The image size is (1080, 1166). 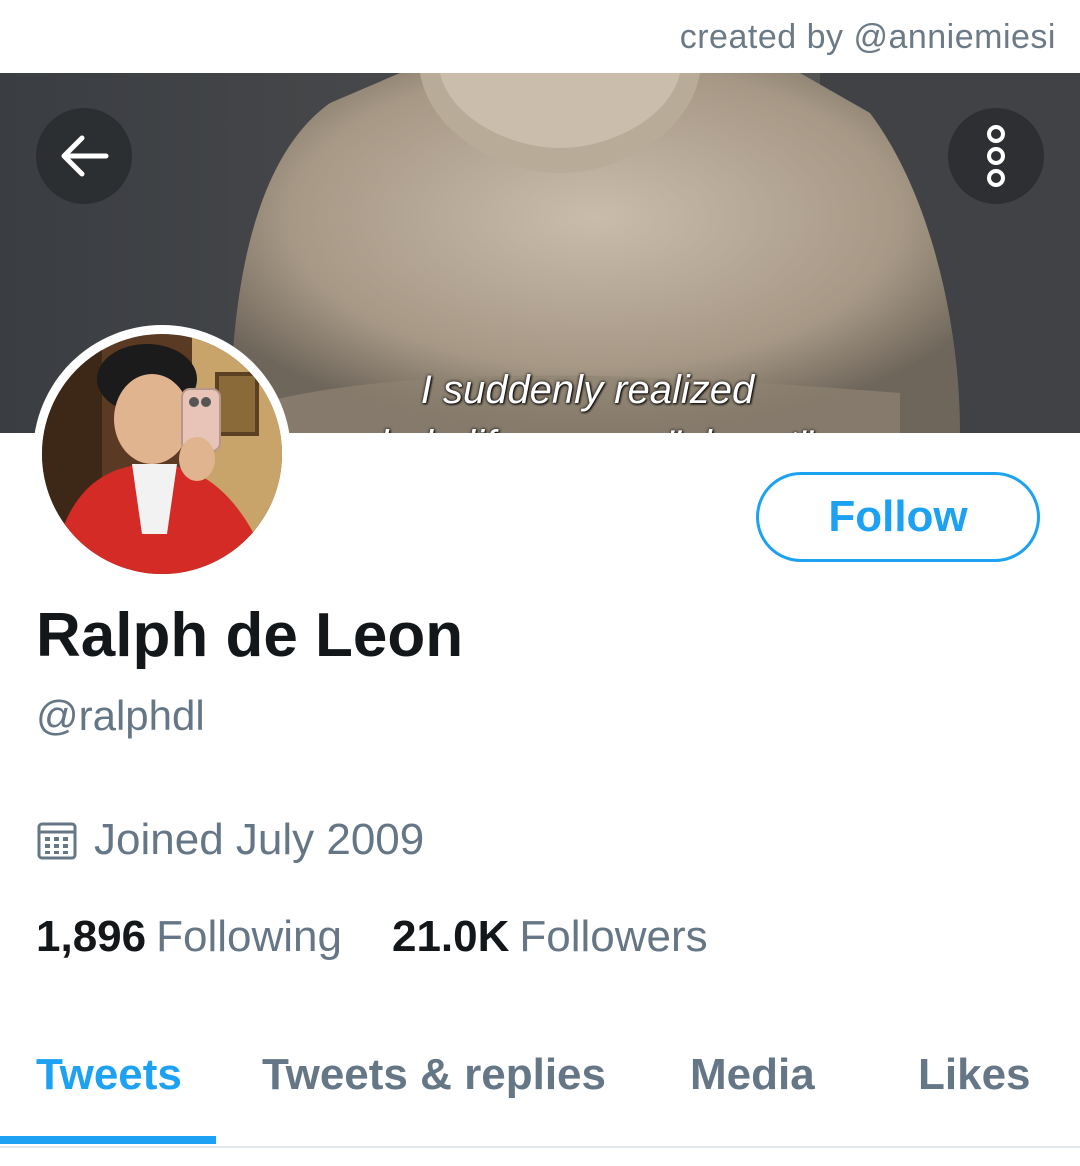 I want to click on profile-name: Ralph de Leon, so click(x=250, y=635).